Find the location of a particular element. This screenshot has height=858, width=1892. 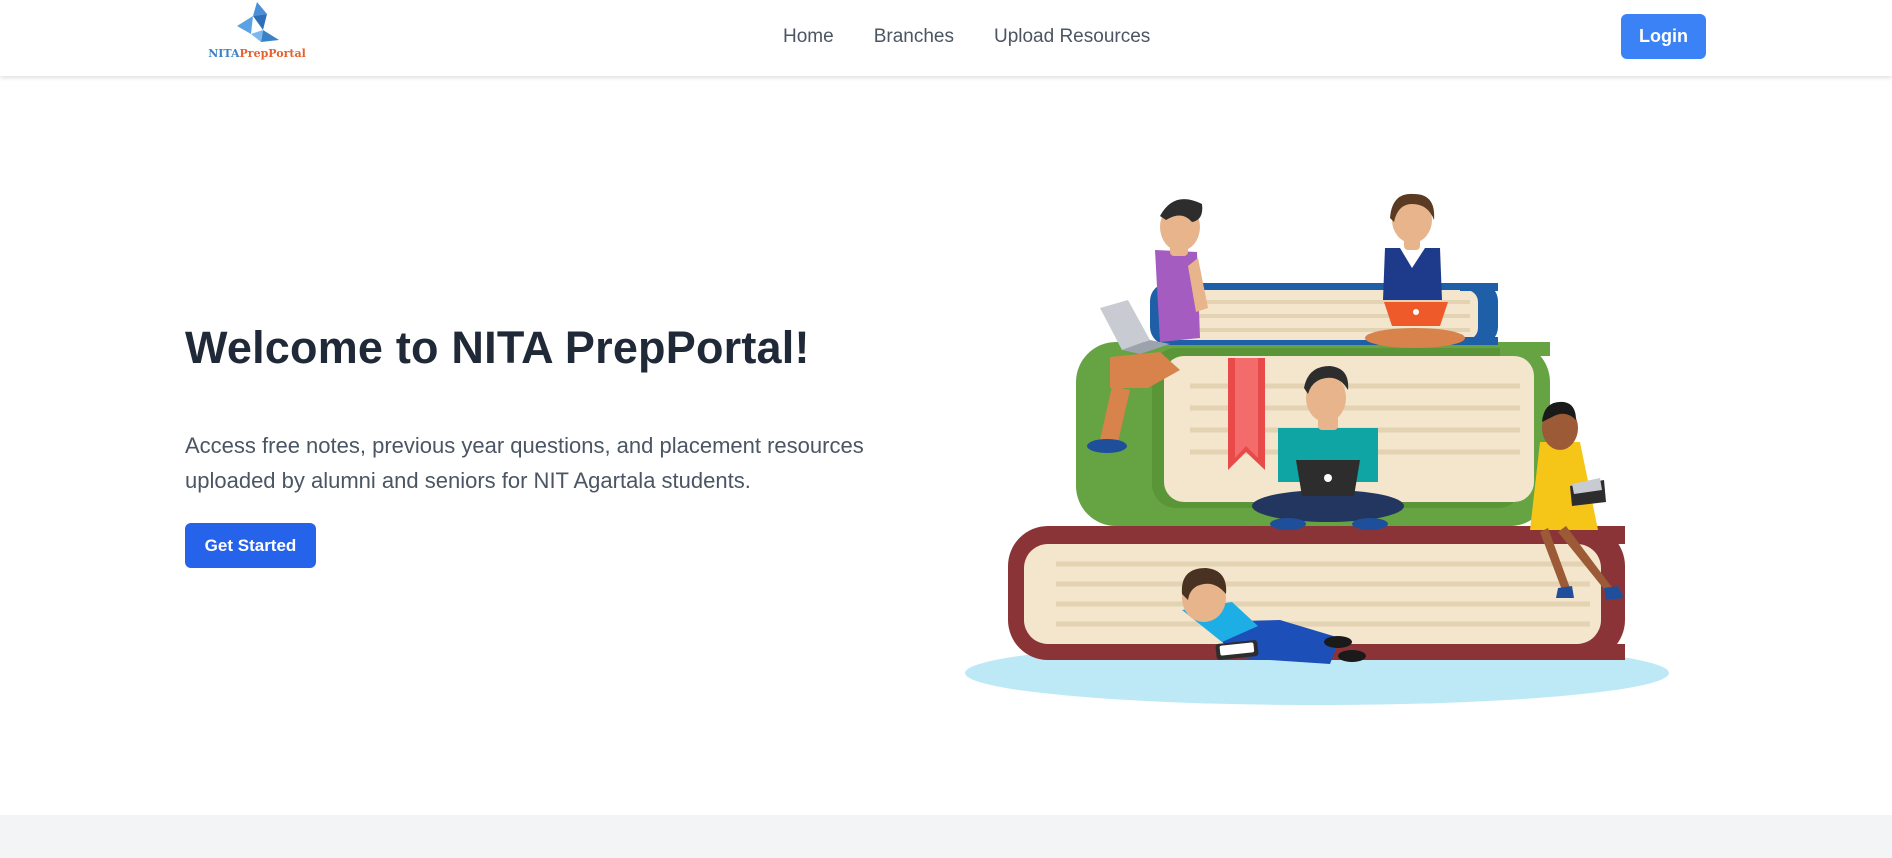

logo-text-nita: NITA is located at coordinates (224, 53).